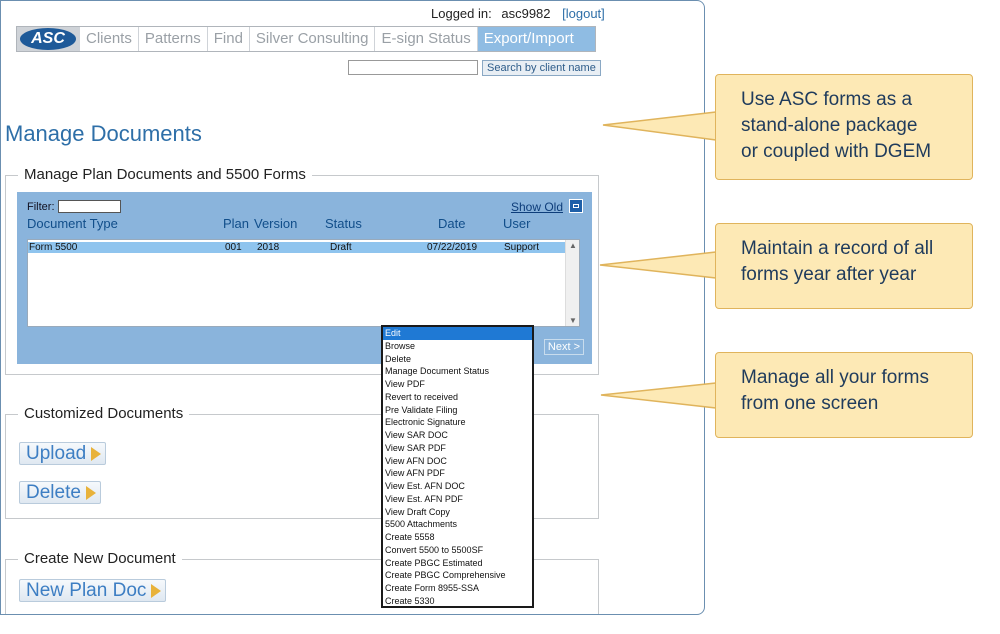 Image resolution: width=1000 pixels, height=634 pixels. I want to click on section-legend: Create New Document, so click(100, 558).